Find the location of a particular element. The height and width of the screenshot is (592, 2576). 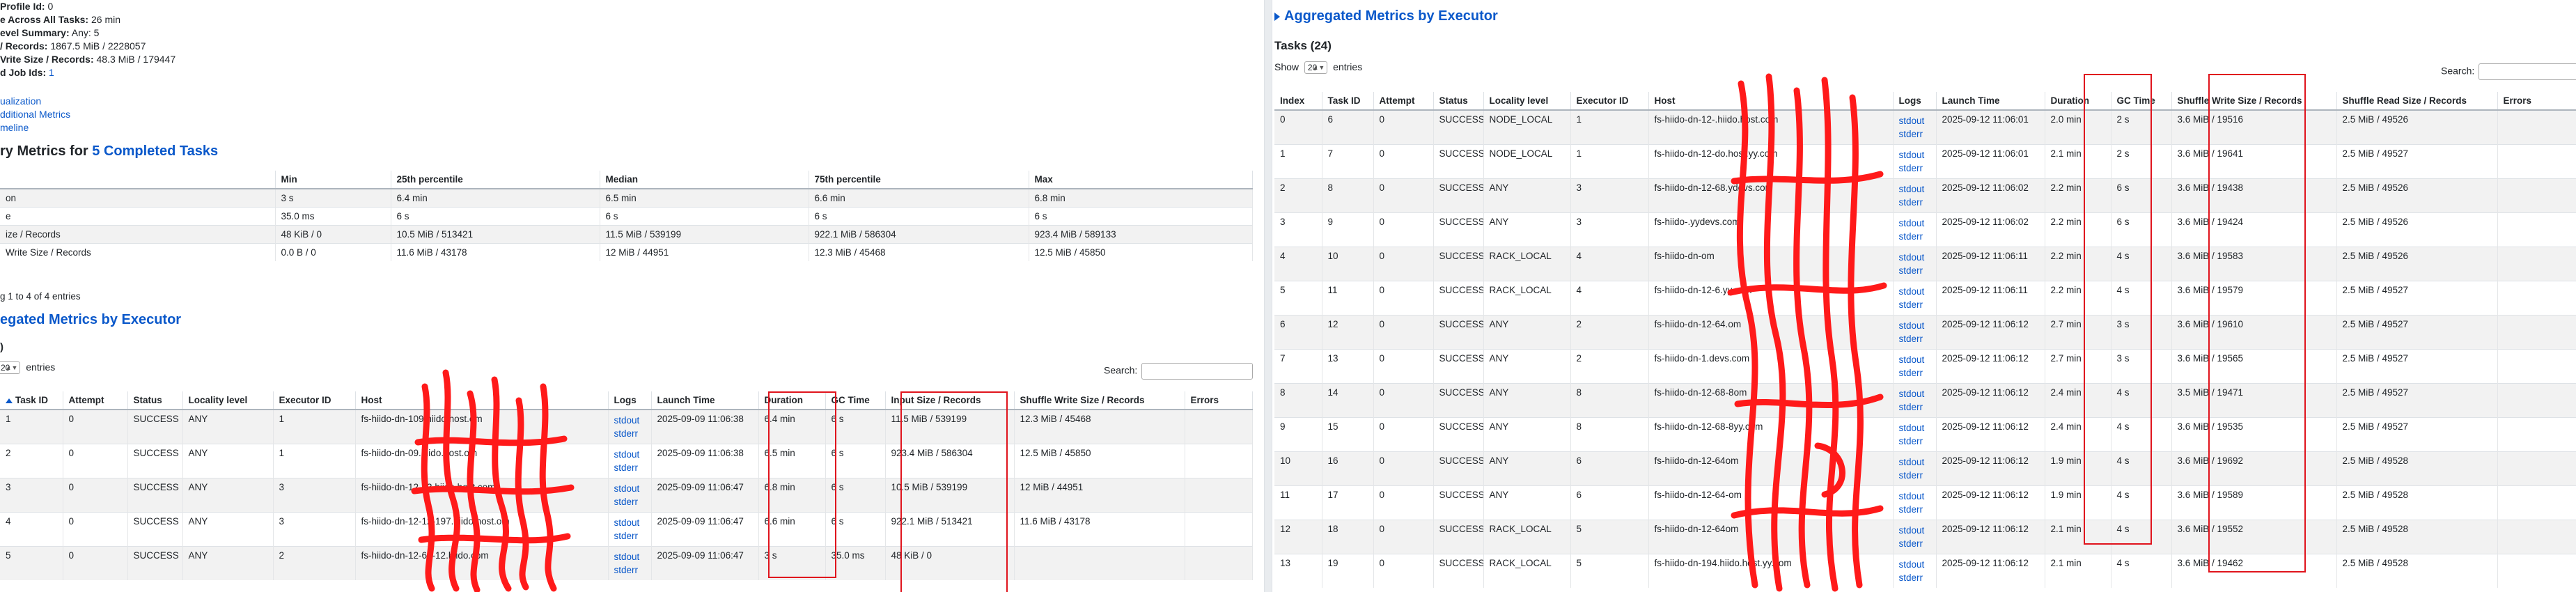

aggregated-metrics-toggle: egated Metrics by Executor is located at coordinates (90, 320).